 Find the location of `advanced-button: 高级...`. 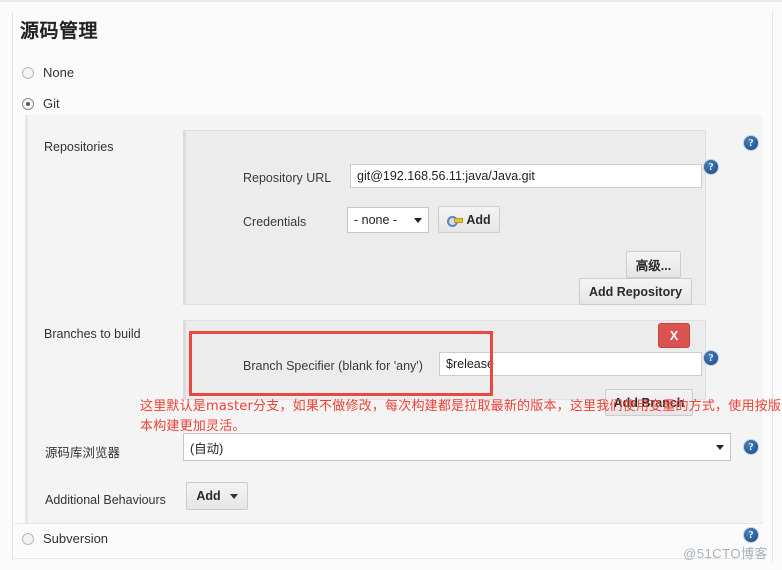

advanced-button: 高级... is located at coordinates (653, 264).